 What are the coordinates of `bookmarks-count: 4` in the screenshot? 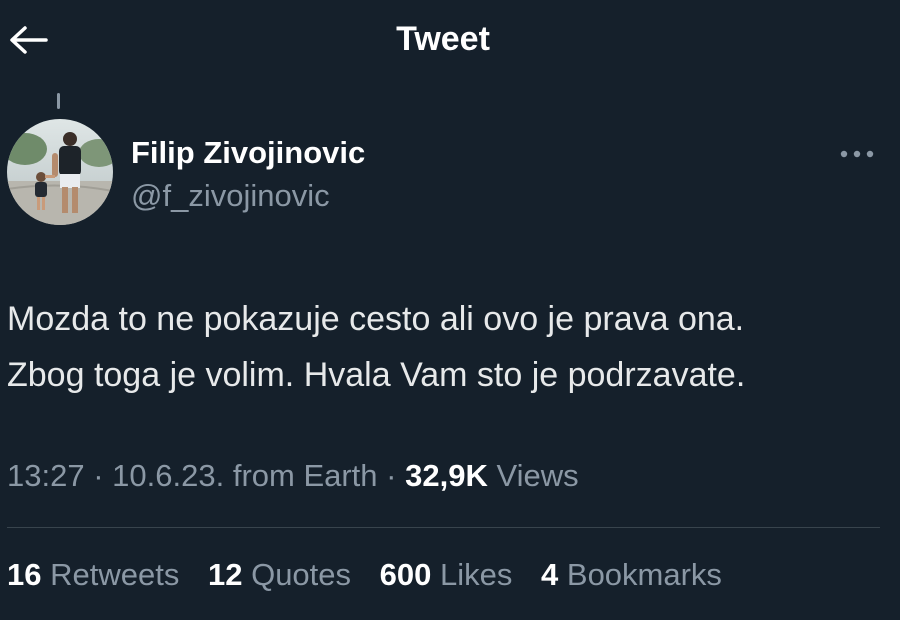 It's located at (550, 574).